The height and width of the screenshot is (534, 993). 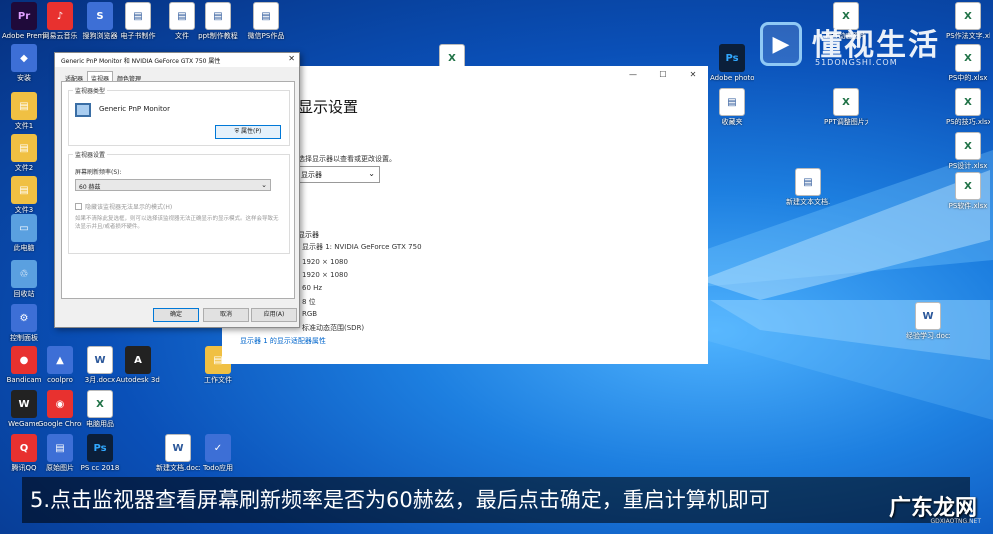 I want to click on desktop-icon: ♲ 回收站, so click(x=24, y=279).